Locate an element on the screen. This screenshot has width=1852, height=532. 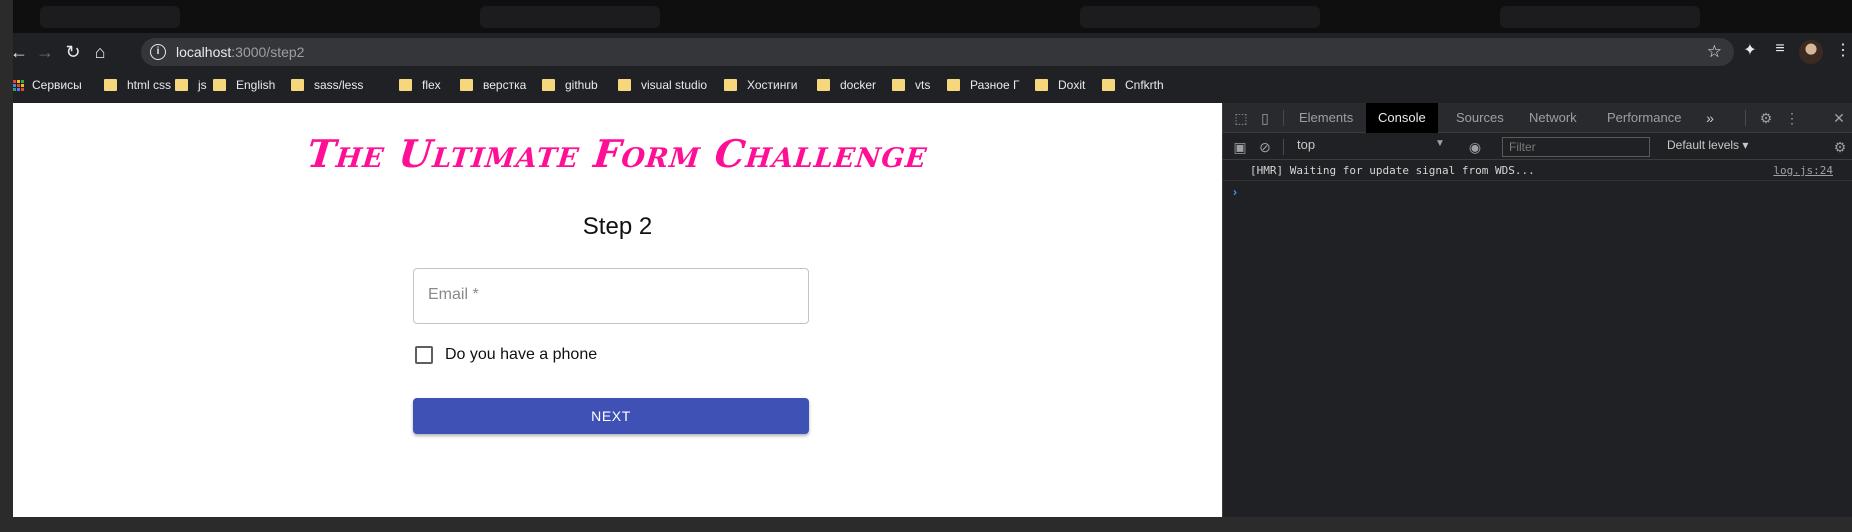
console-settings-gear-icon: ⚙ is located at coordinates (1840, 147).